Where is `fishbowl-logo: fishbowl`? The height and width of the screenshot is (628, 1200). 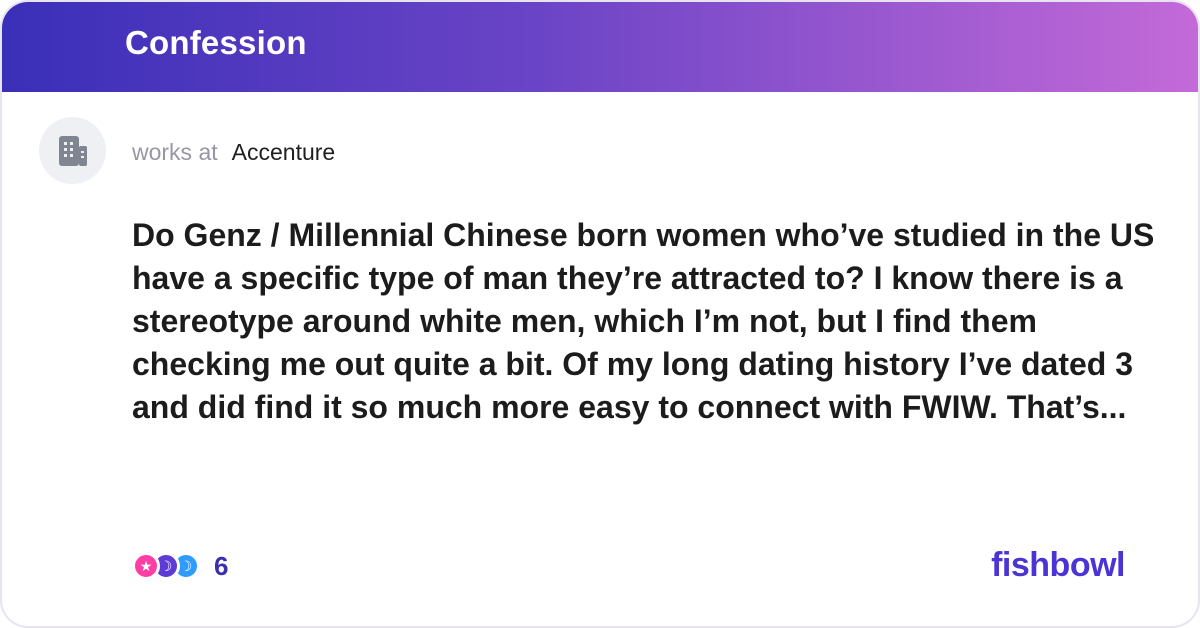
fishbowl-logo: fishbowl is located at coordinates (1058, 565).